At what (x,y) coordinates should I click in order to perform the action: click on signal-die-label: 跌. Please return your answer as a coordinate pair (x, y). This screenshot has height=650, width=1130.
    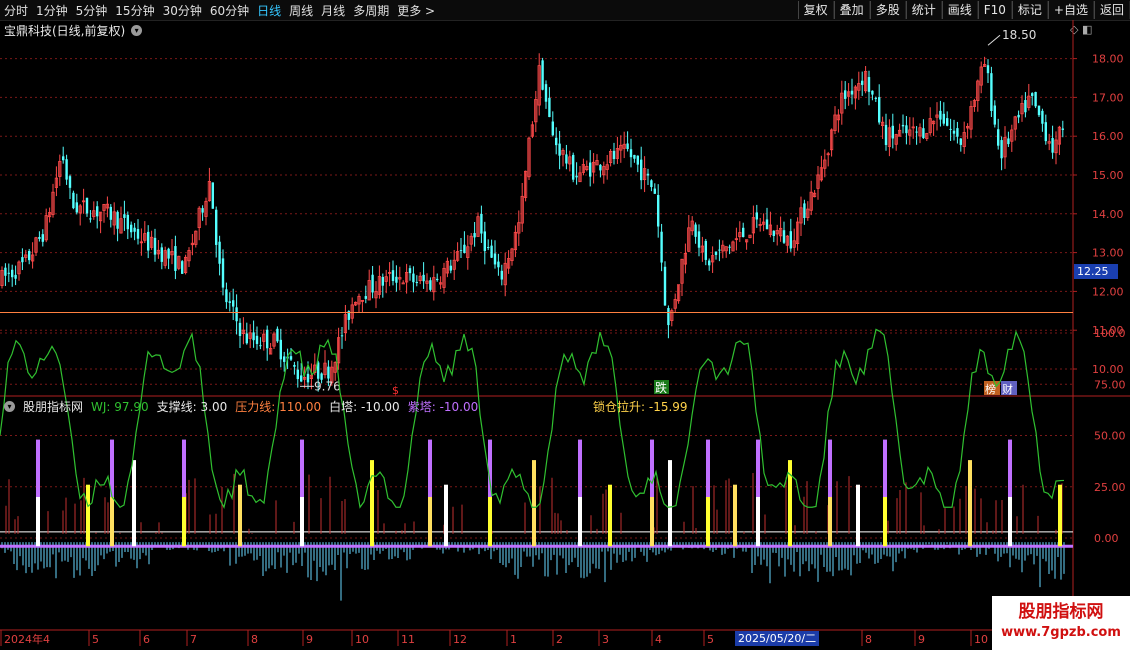
    Looking at the image, I should click on (661, 387).